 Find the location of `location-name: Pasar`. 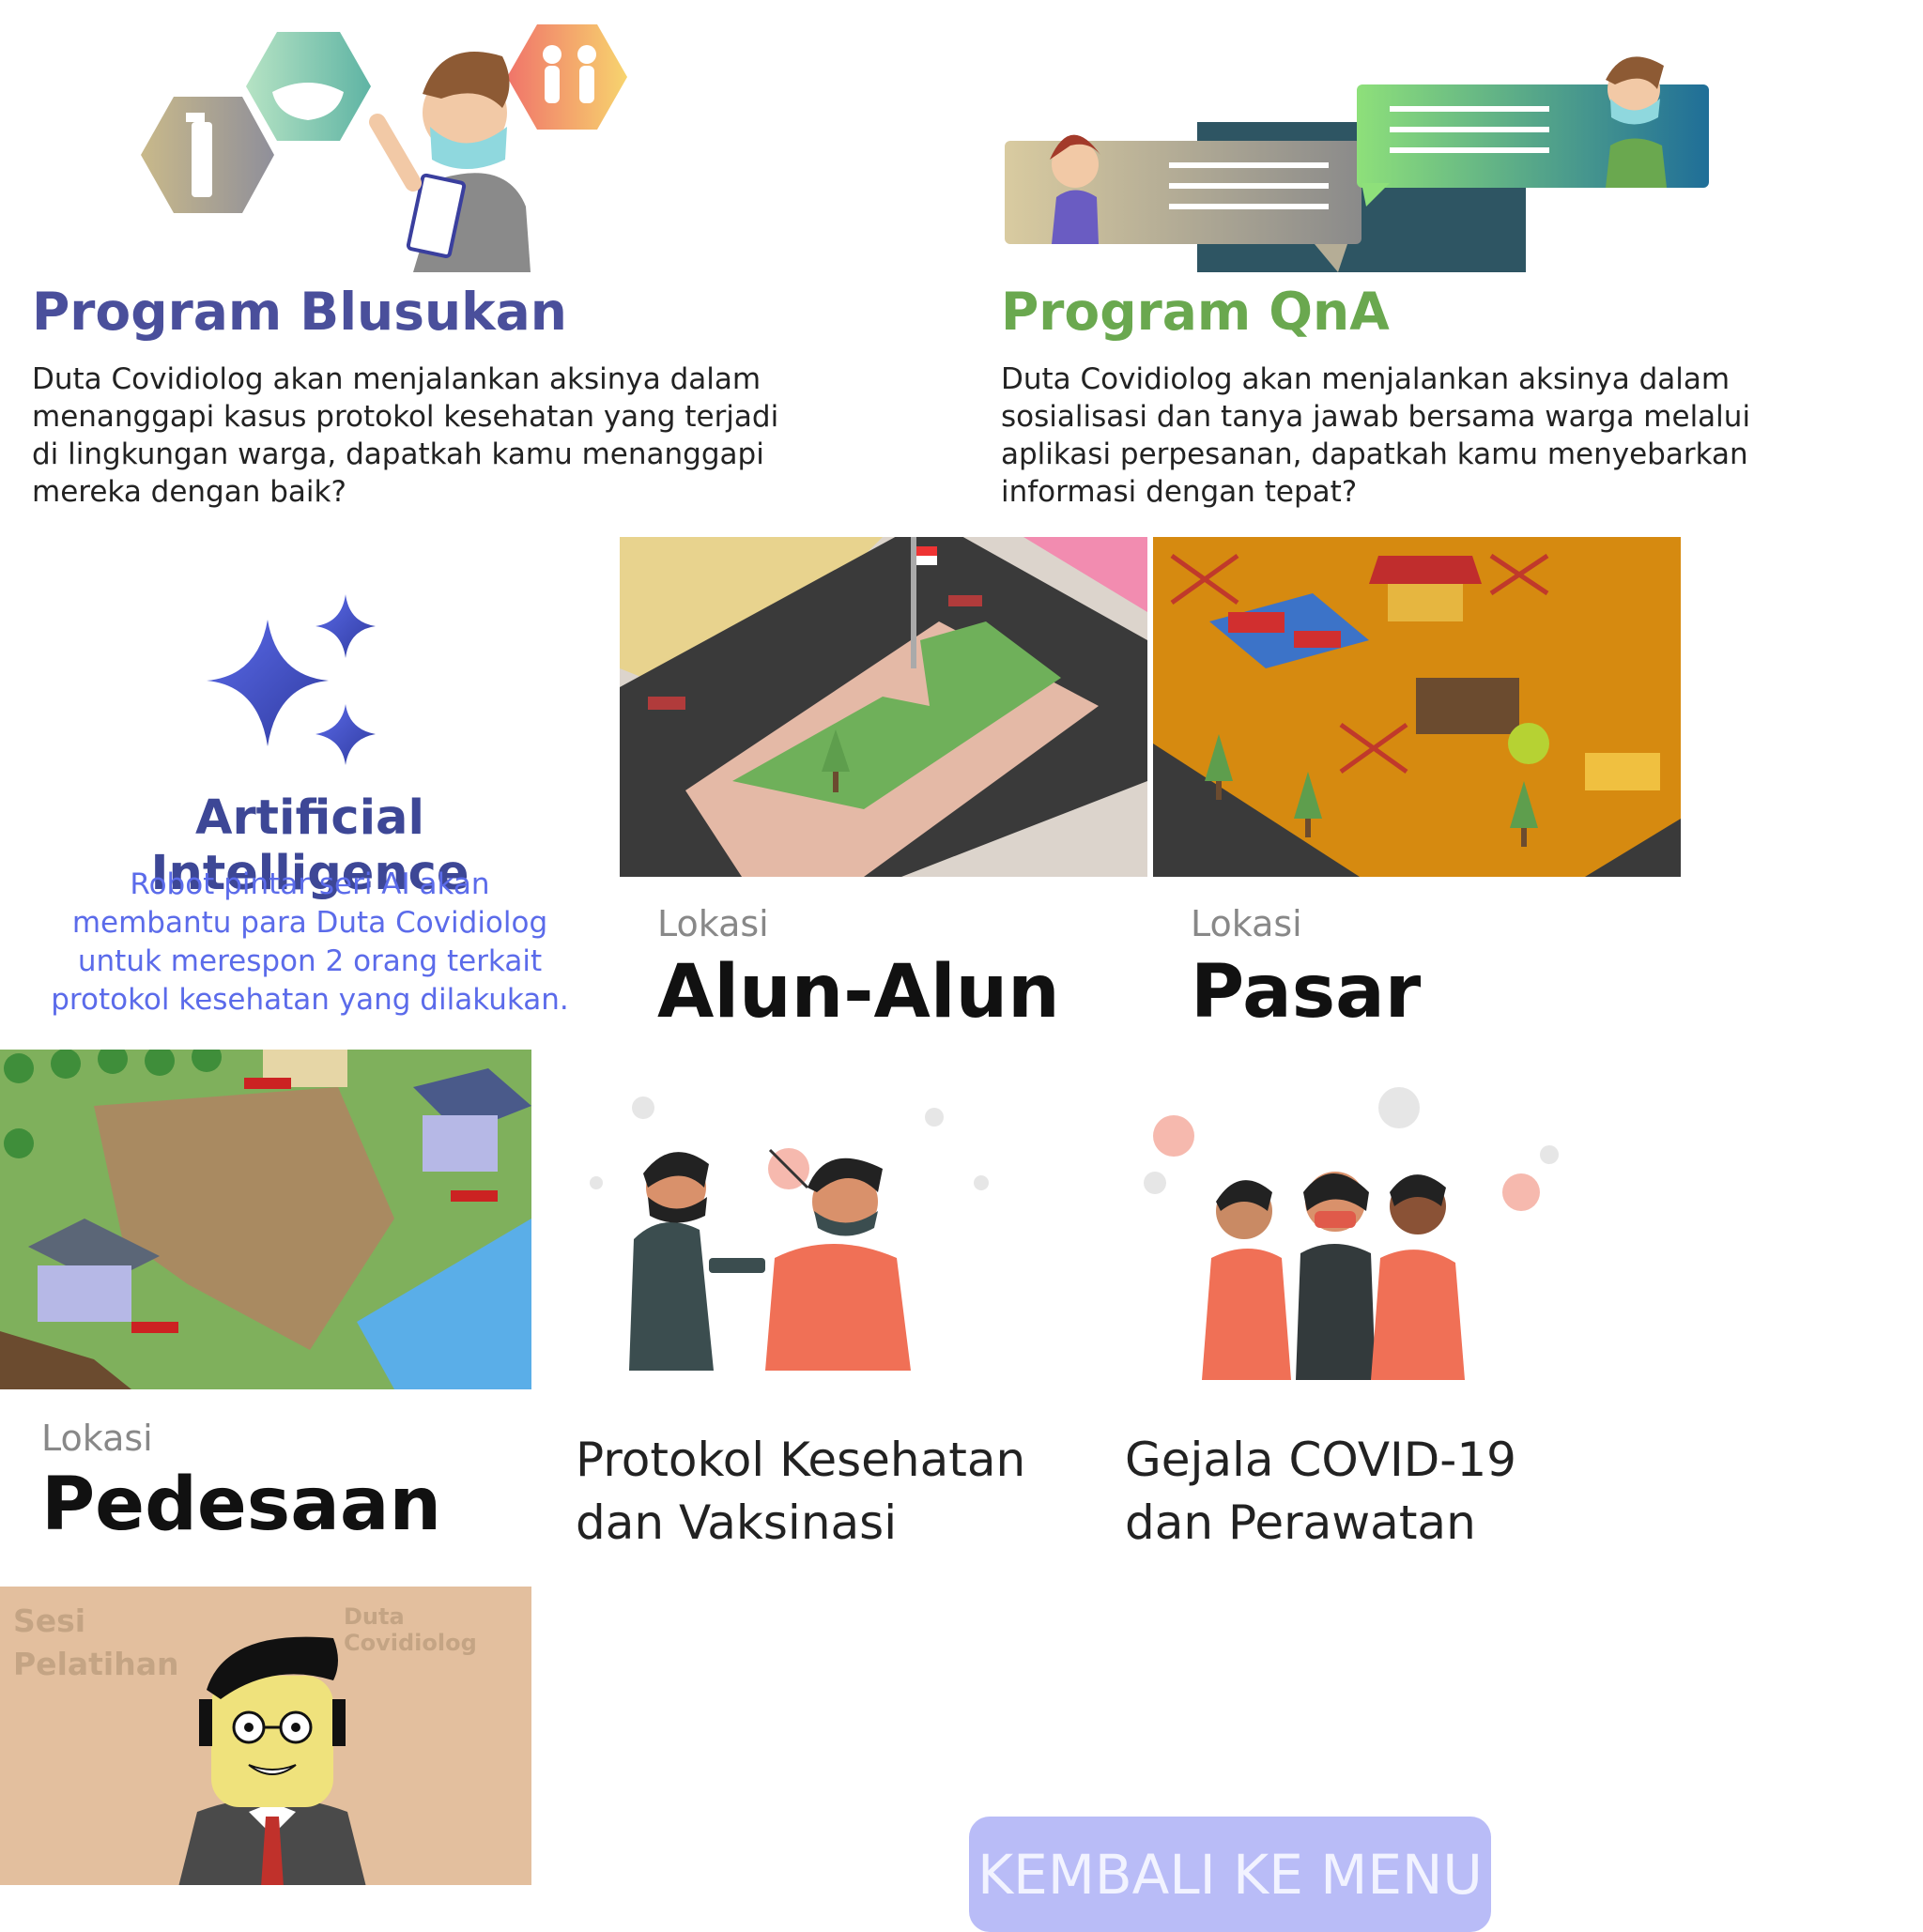

location-name: Pasar is located at coordinates (1307, 993).